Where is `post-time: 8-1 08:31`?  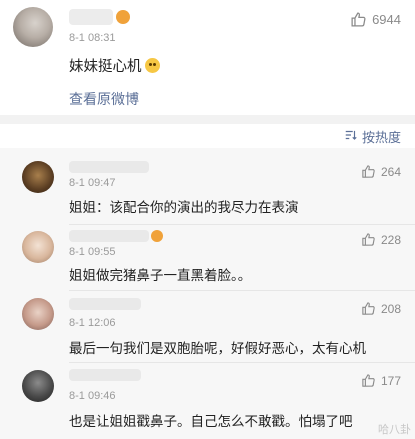 post-time: 8-1 08:31 is located at coordinates (92, 38).